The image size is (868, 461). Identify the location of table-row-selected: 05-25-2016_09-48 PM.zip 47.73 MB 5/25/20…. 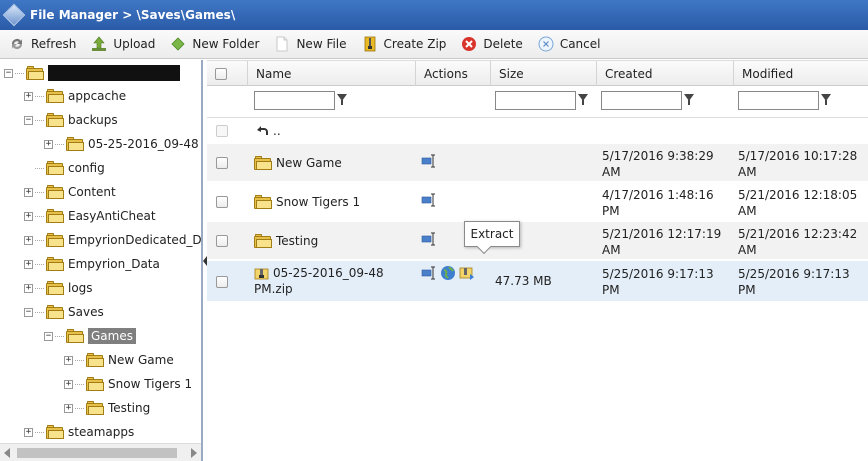
(537, 281).